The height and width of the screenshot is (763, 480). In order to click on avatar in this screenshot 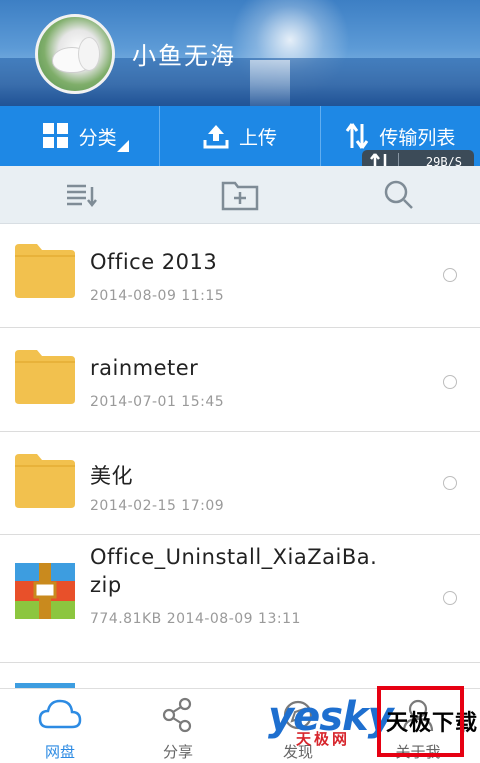, I will do `click(75, 54)`.